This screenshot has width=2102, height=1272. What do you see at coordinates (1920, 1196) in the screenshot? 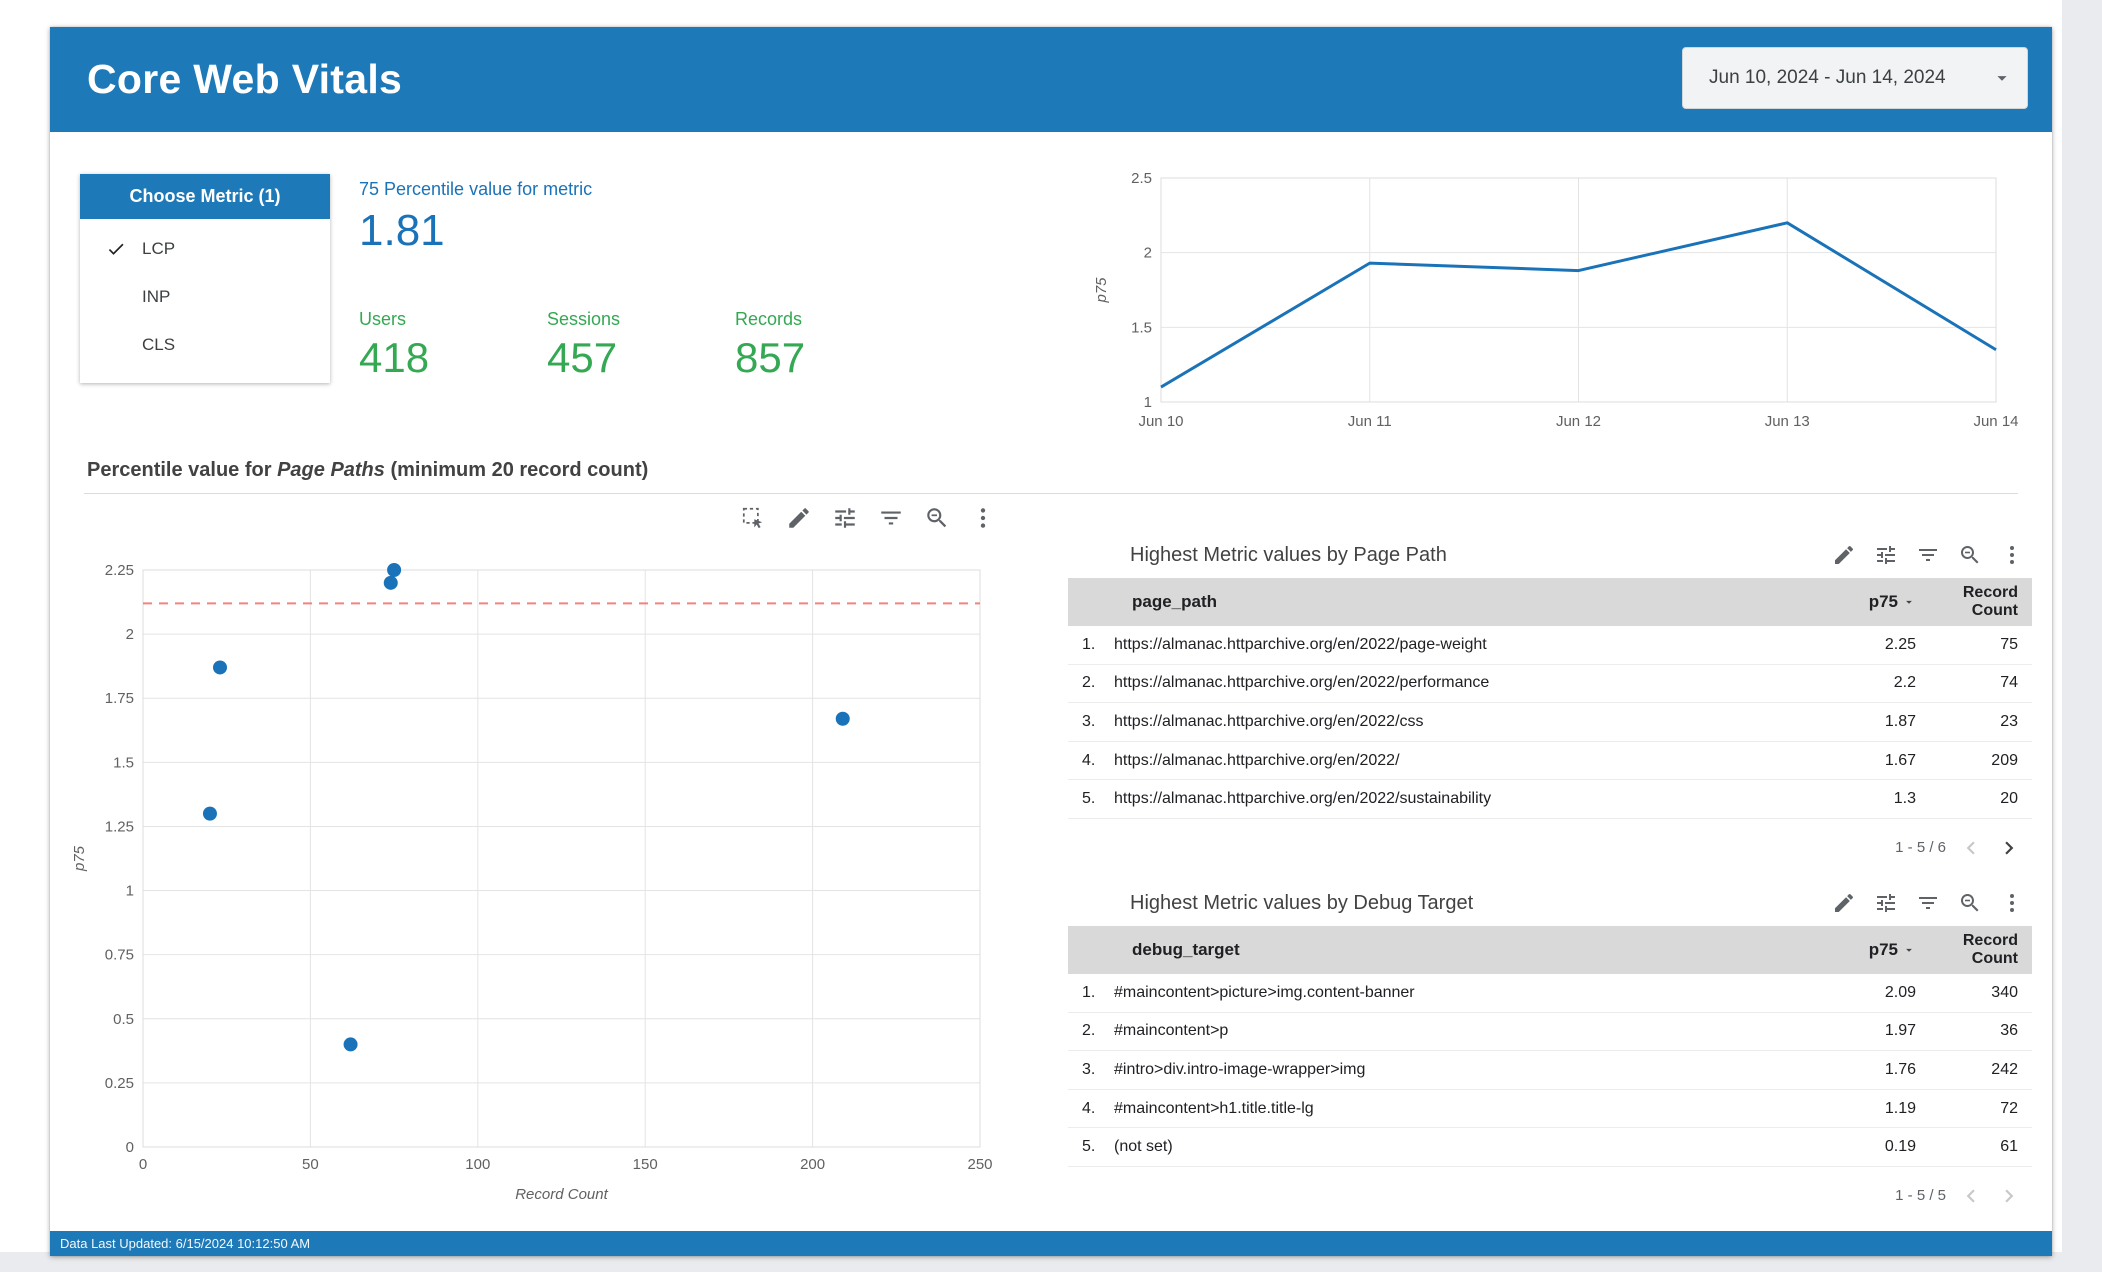
I see `pagination-label: 1 - 5 / 5` at bounding box center [1920, 1196].